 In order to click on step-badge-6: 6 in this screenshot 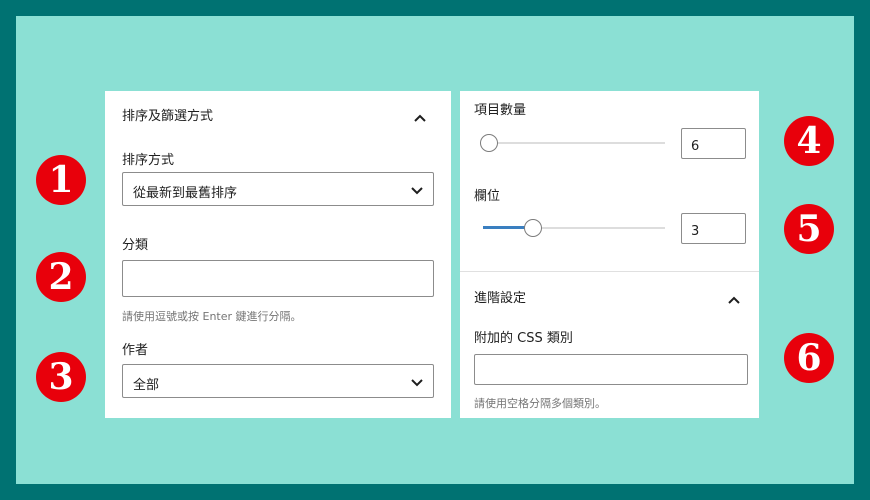, I will do `click(809, 358)`.